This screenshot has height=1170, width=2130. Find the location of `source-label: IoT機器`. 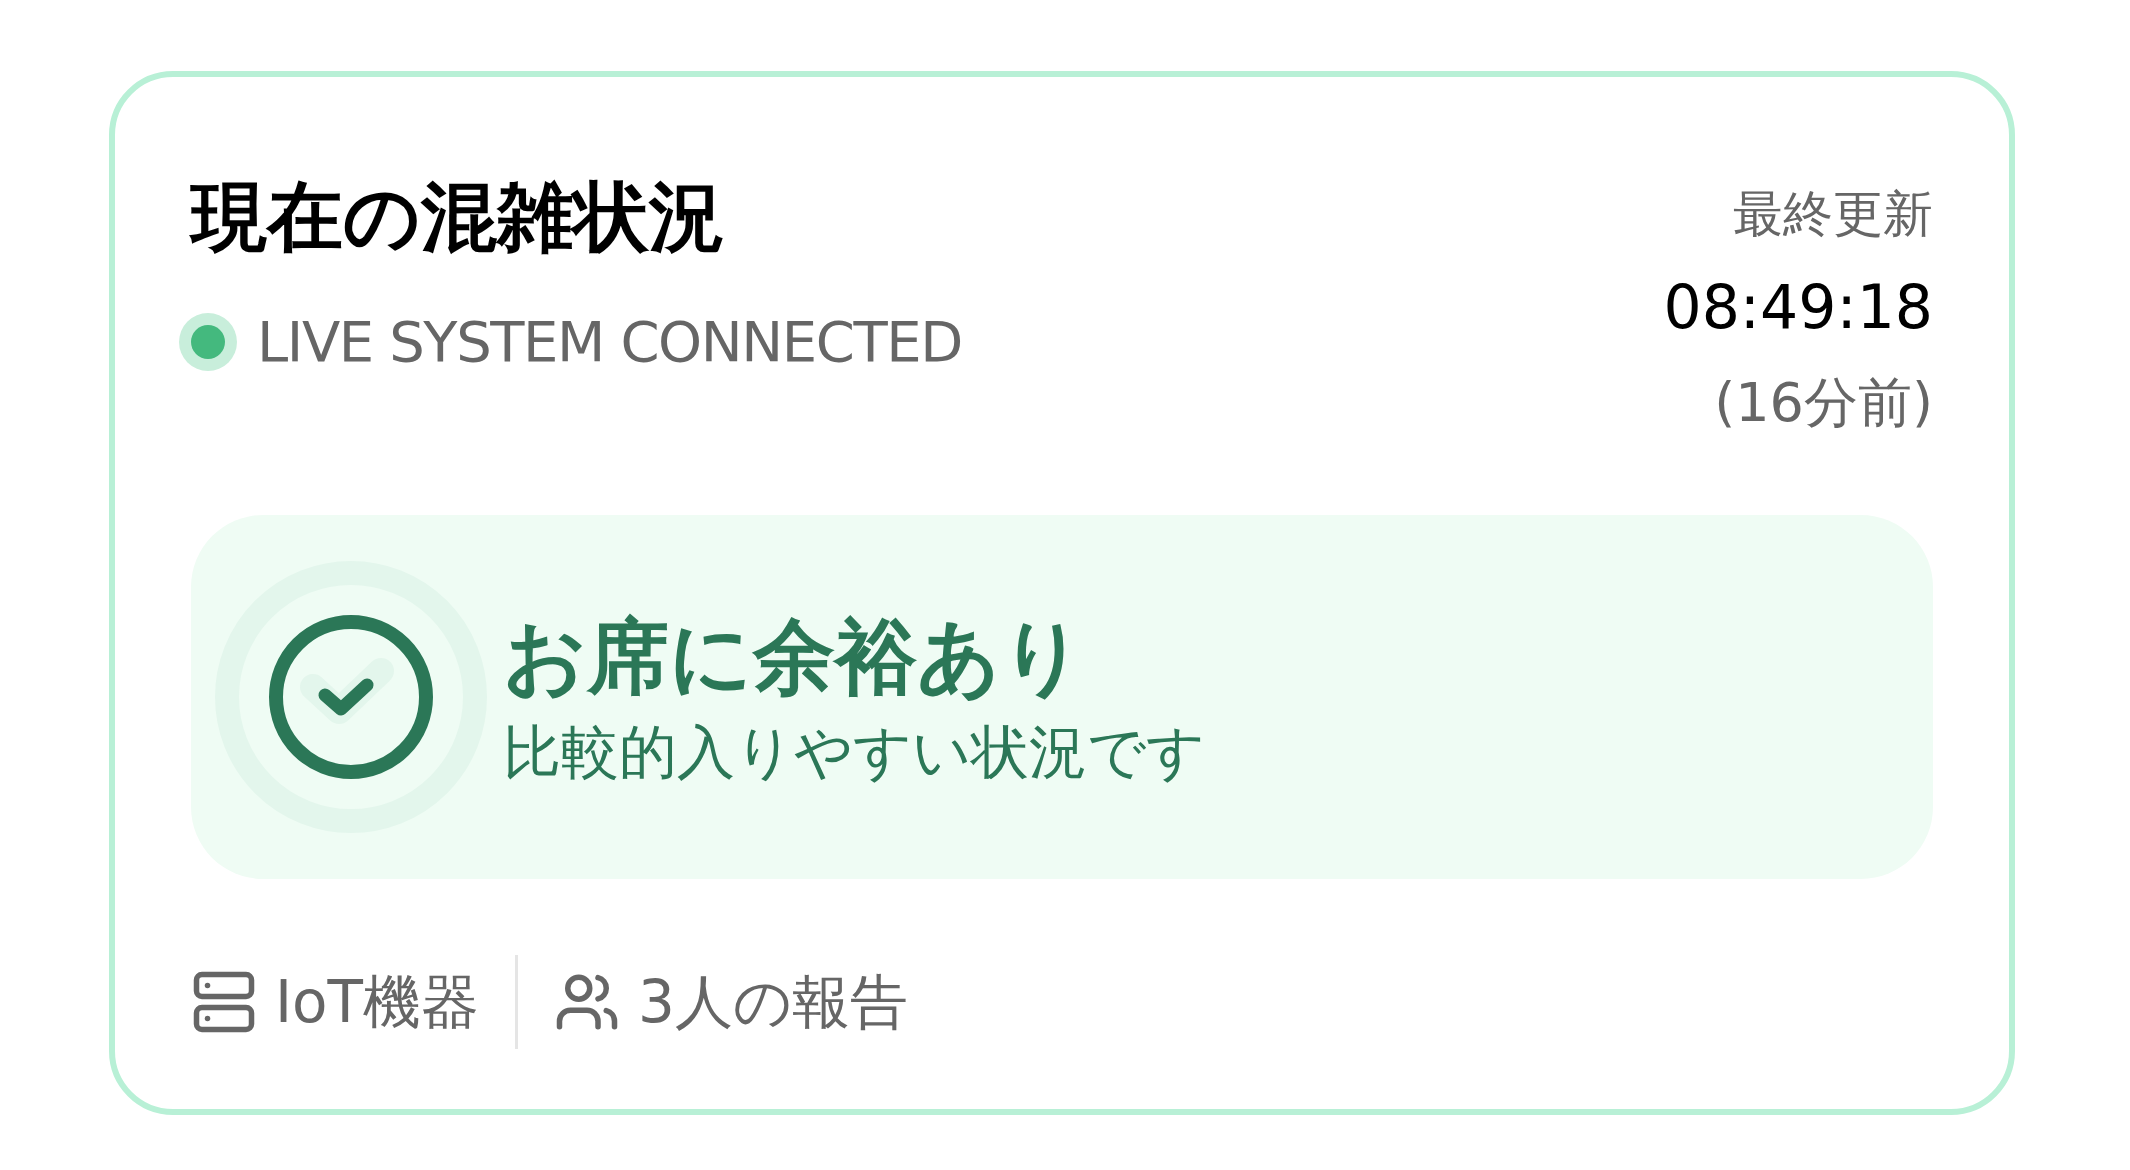

source-label: IoT機器 is located at coordinates (377, 1002).